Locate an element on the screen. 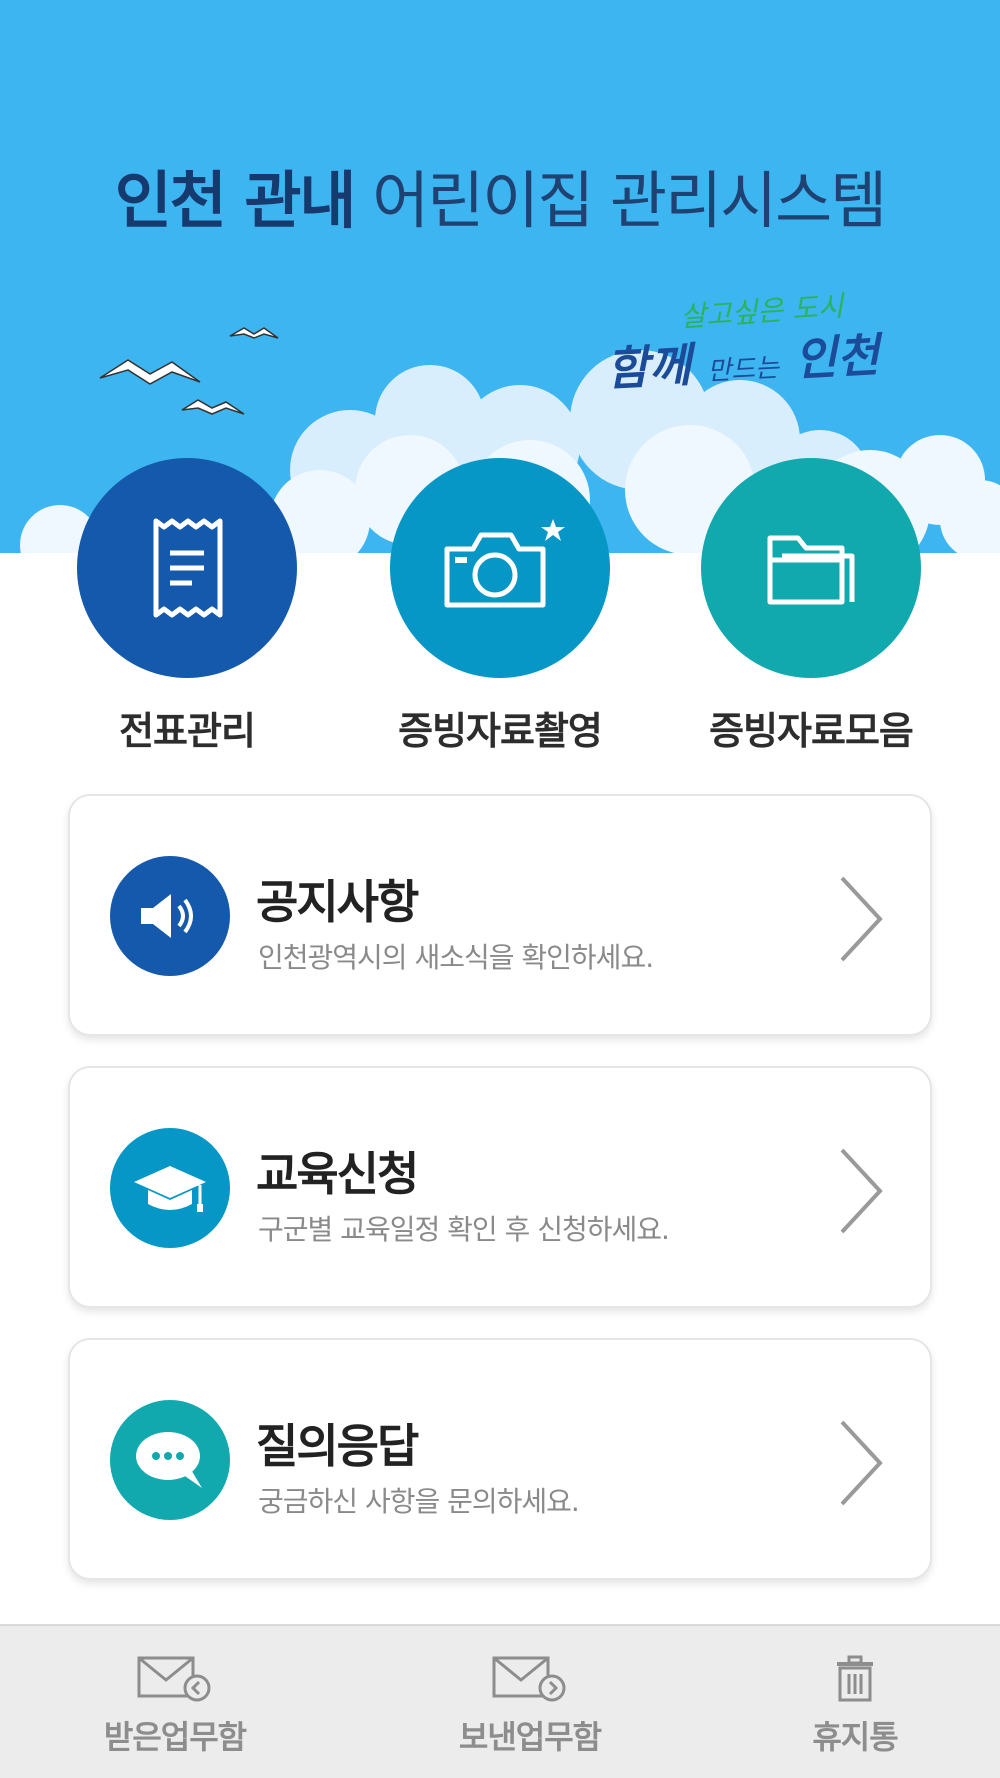  quick-menu-camera: 증빙자료촬영 is located at coordinates (500, 606).